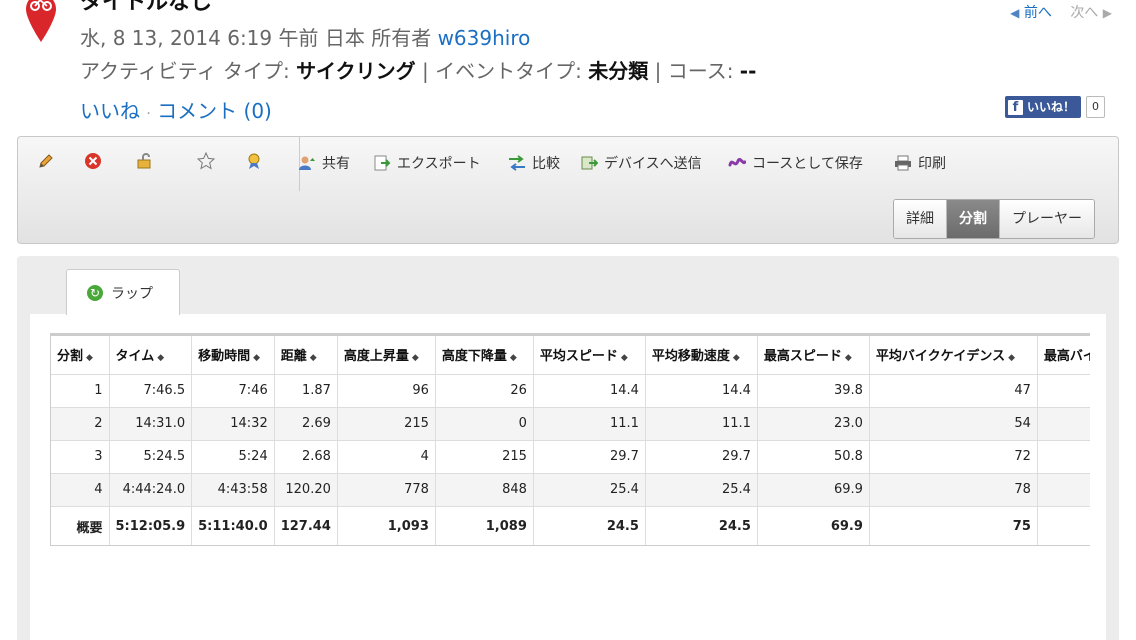 The height and width of the screenshot is (640, 1136). I want to click on column-header-label: 距離, so click(293, 357).